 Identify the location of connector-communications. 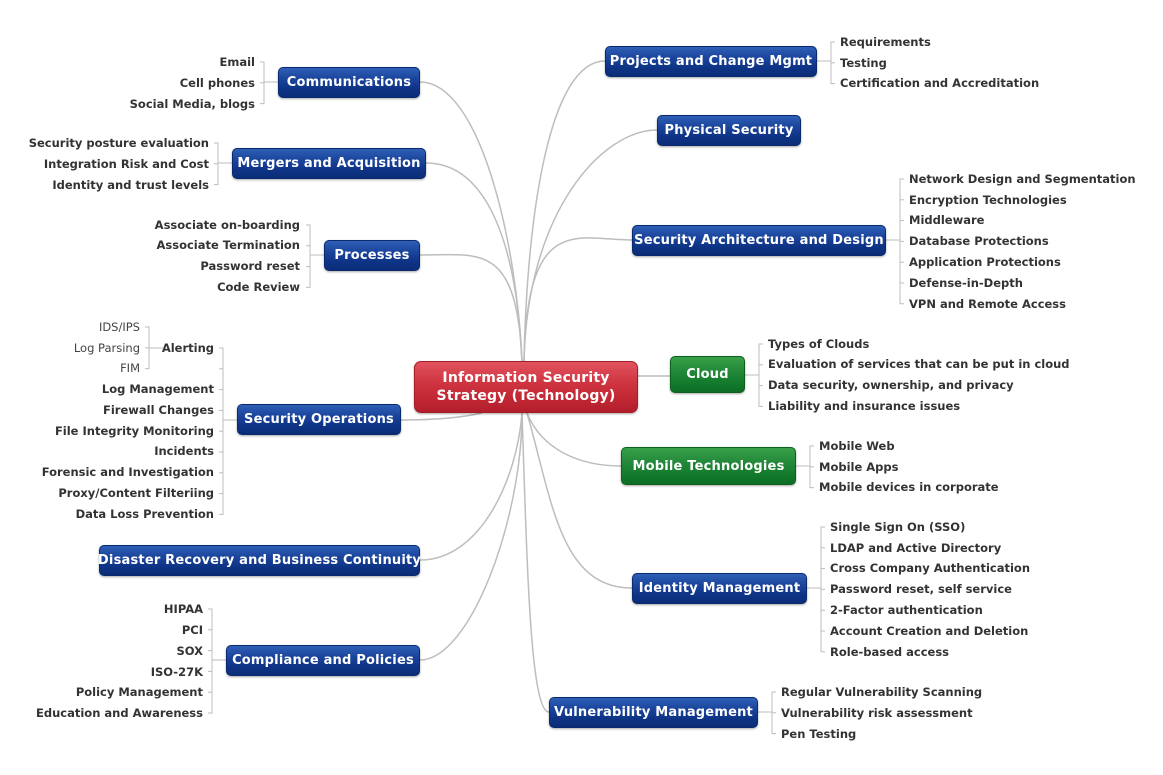
(471, 222).